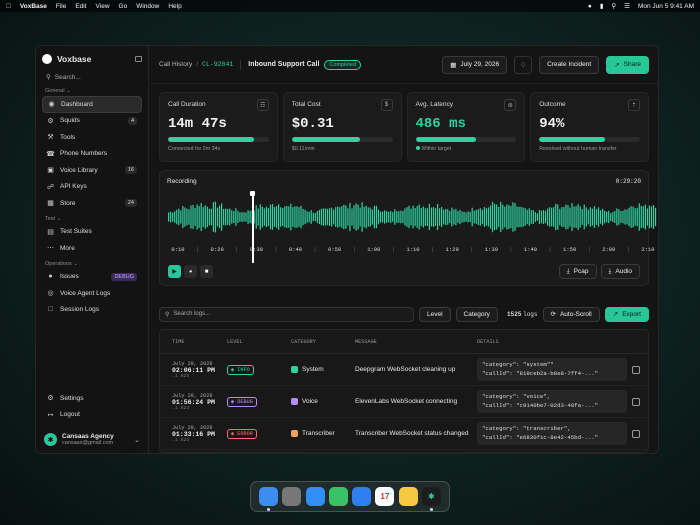 This screenshot has height=525, width=700. What do you see at coordinates (408, 496) in the screenshot?
I see `notes-dock-icon` at bounding box center [408, 496].